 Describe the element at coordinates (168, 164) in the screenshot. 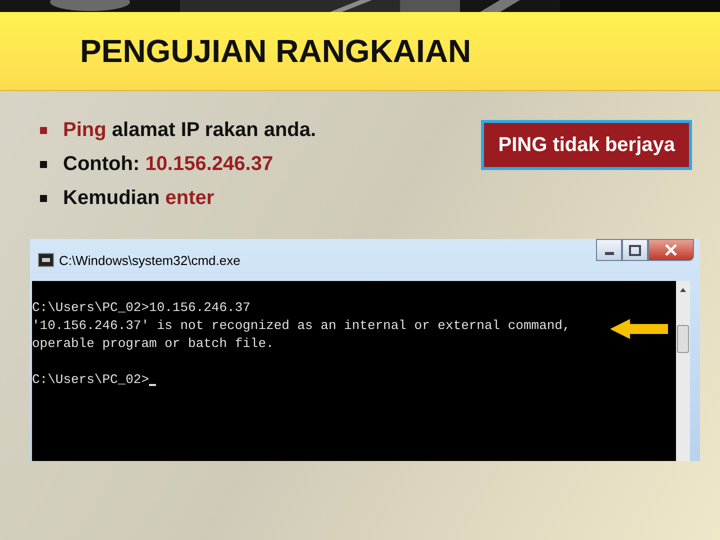

I see `bullet-text: Contoh: 10.156.246.37` at that location.